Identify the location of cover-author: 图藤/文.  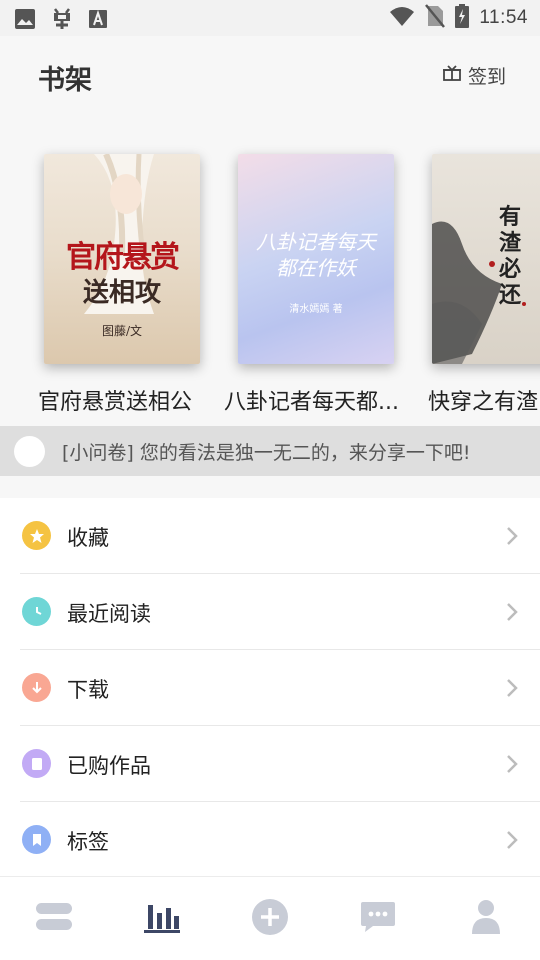
(122, 331).